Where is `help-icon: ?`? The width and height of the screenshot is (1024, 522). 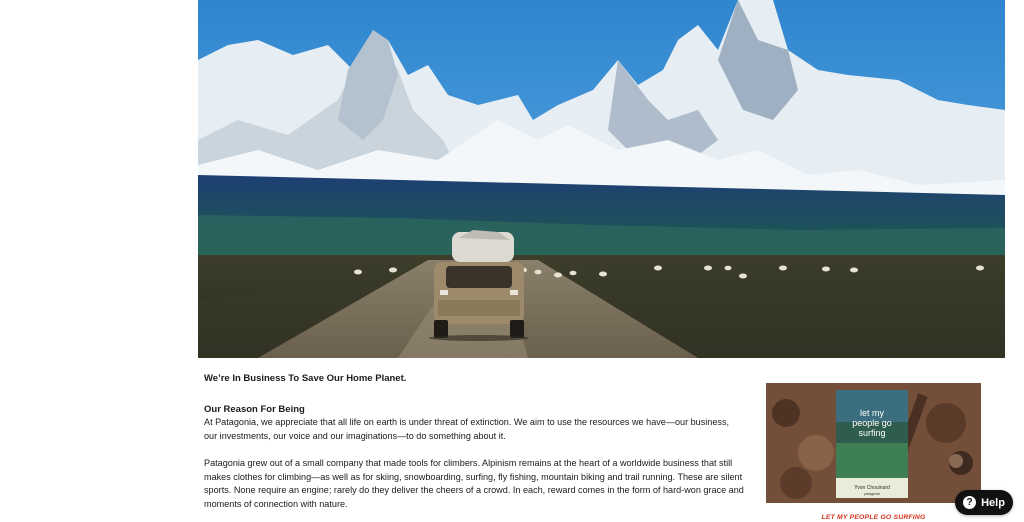 help-icon: ? is located at coordinates (970, 502).